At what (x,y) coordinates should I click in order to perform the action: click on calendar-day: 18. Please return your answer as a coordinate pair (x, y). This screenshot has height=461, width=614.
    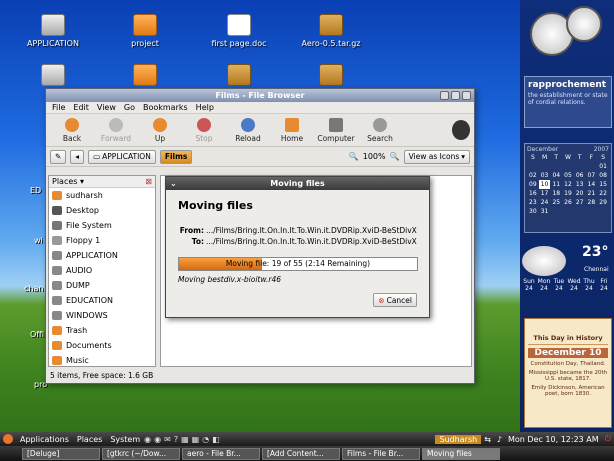
    Looking at the image, I should click on (556, 193).